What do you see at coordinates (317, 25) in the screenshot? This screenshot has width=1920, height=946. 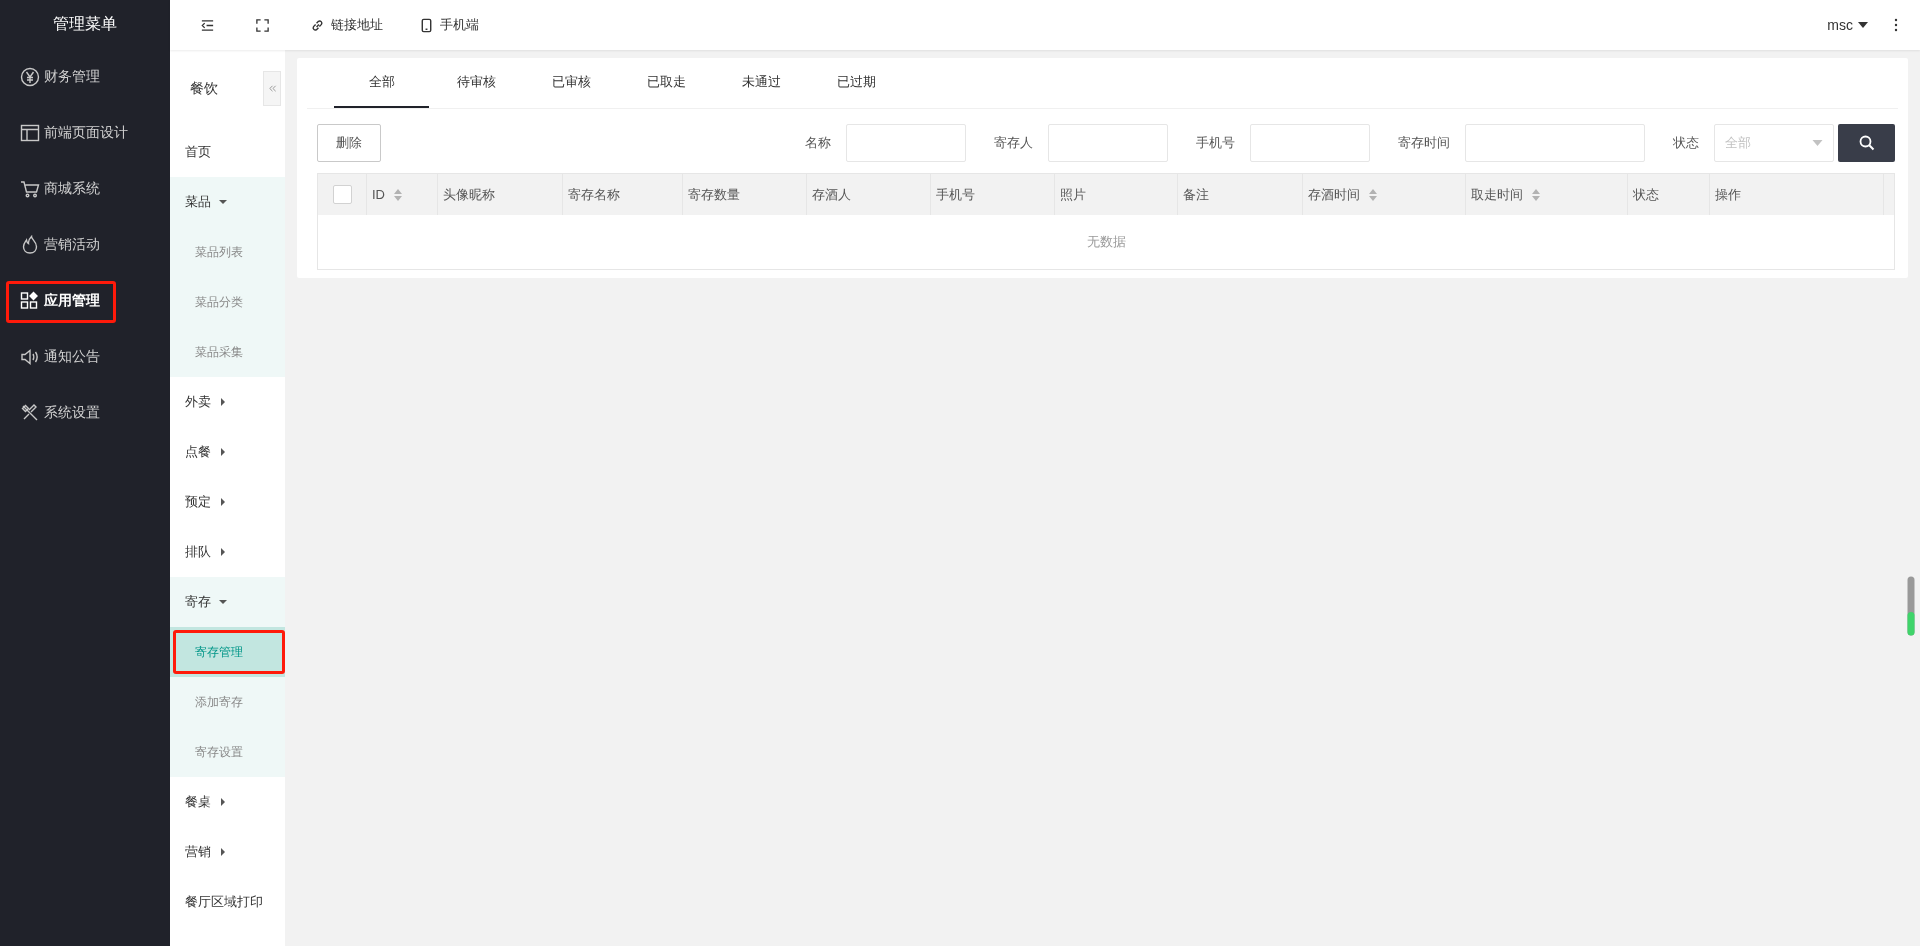 I see `link-icon` at bounding box center [317, 25].